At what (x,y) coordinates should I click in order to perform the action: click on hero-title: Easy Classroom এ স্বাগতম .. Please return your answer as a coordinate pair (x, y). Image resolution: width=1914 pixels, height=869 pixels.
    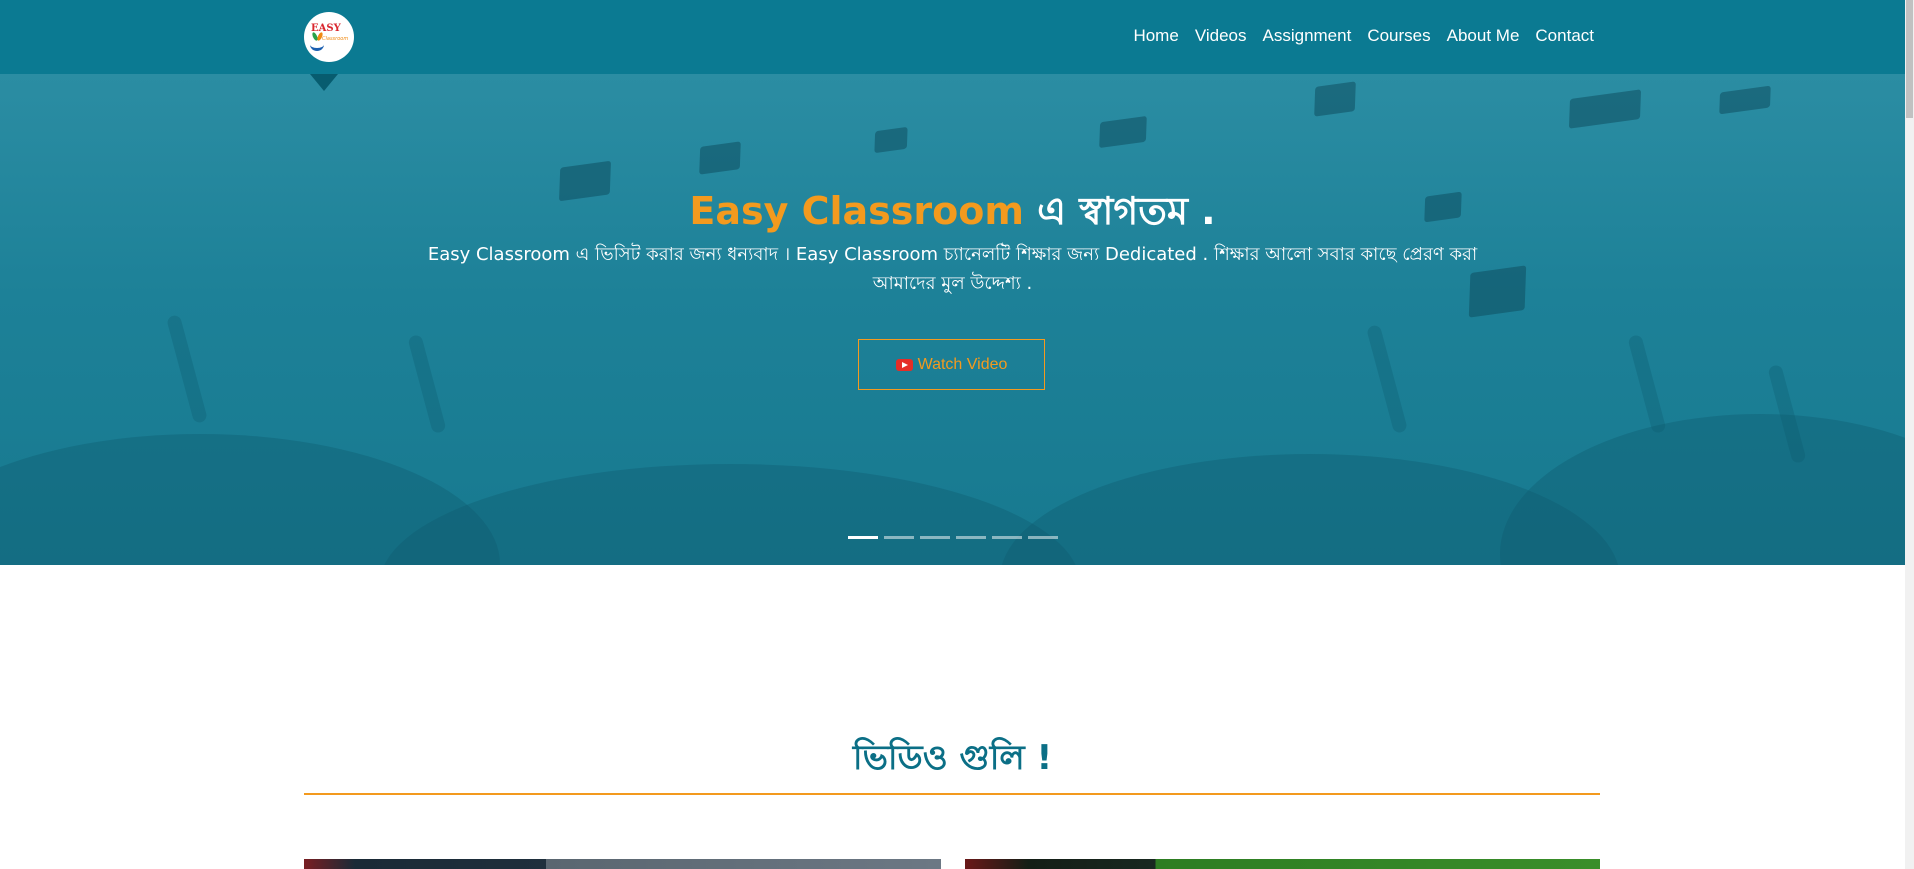
    Looking at the image, I should click on (952, 214).